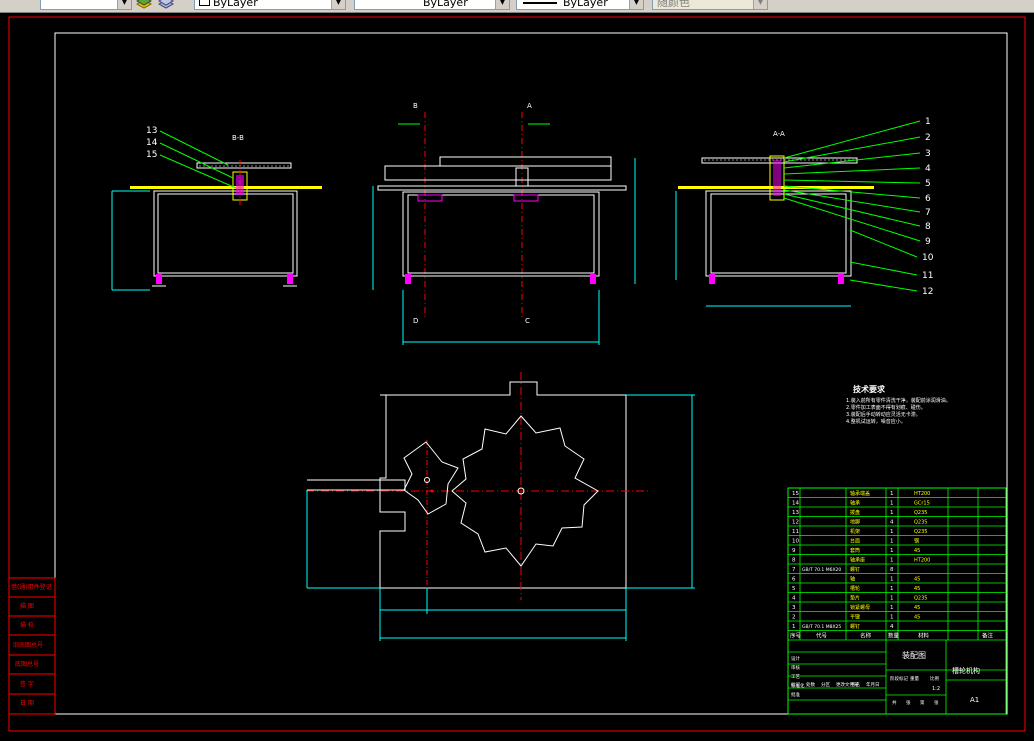  I want to click on bom-cell-no: 3, so click(794, 608).